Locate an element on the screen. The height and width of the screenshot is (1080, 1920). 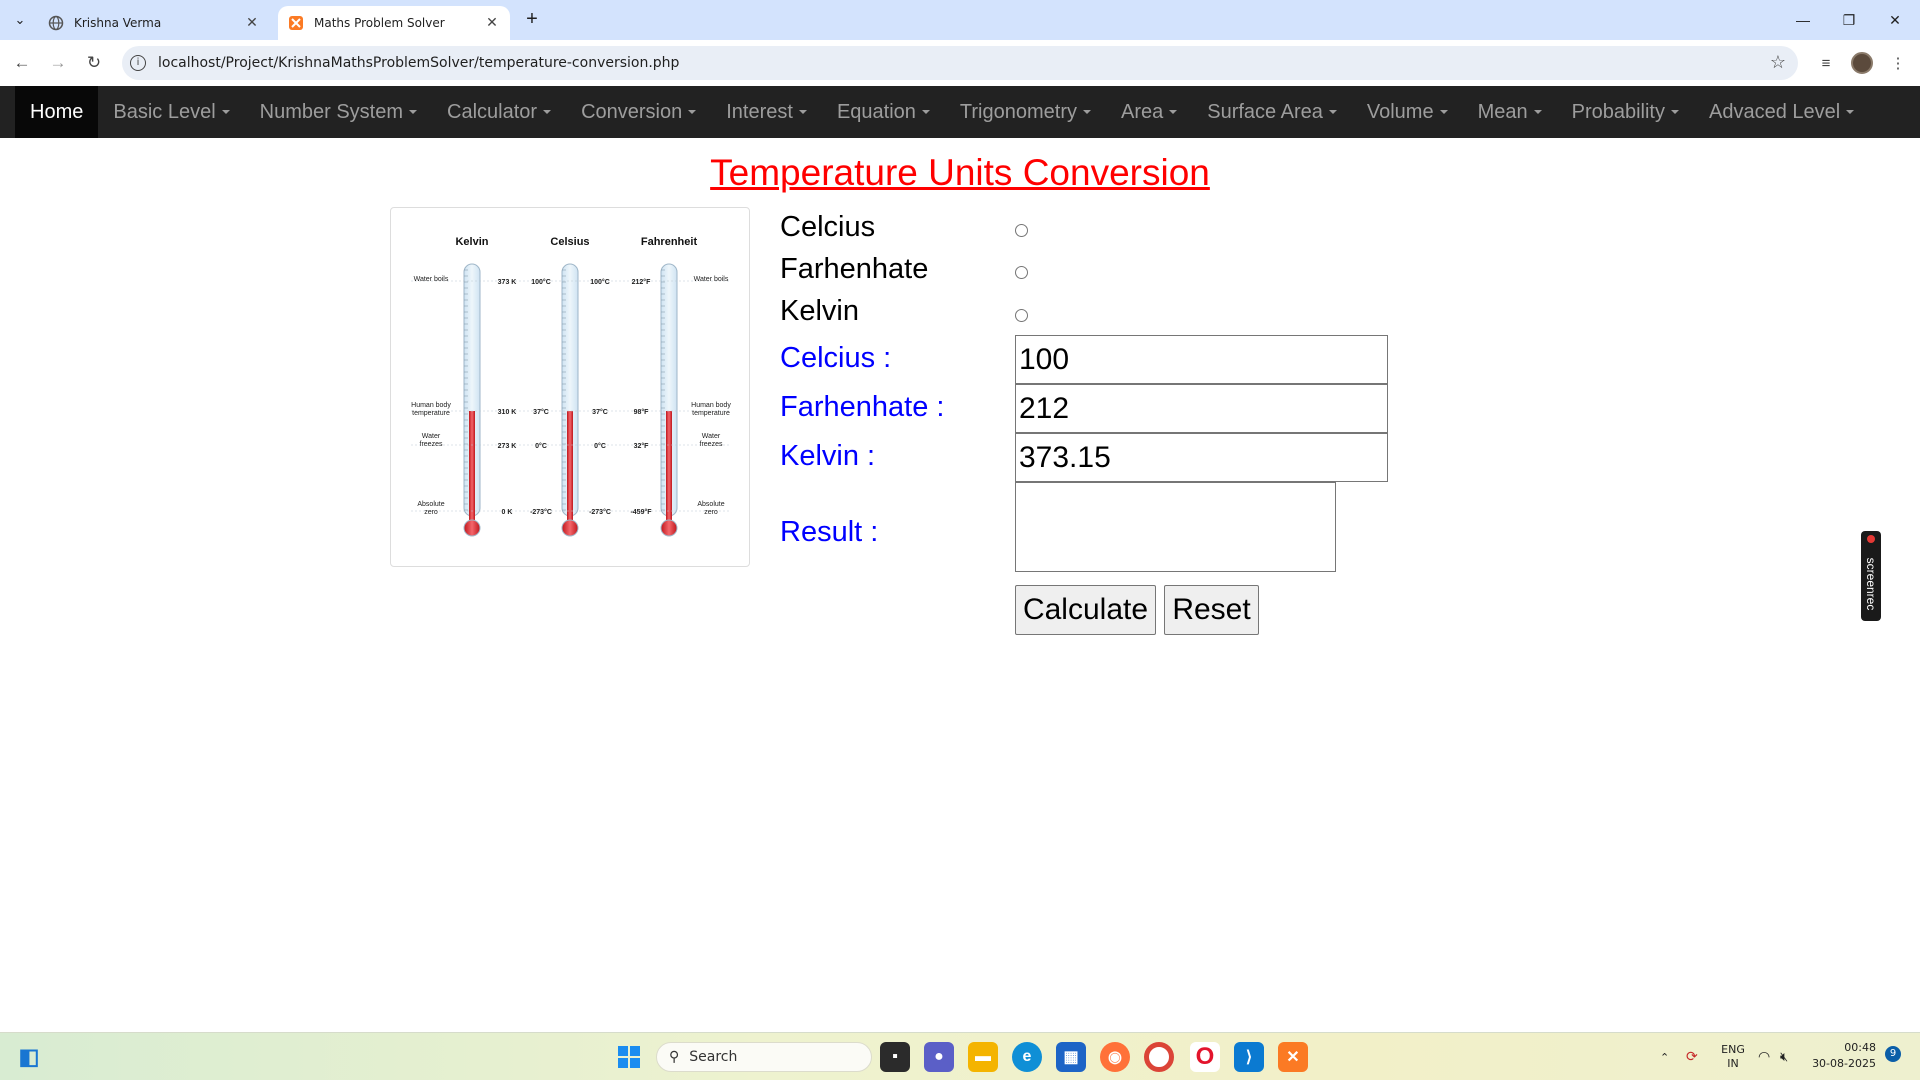
nav-item-label: Calculator is located at coordinates (492, 111).